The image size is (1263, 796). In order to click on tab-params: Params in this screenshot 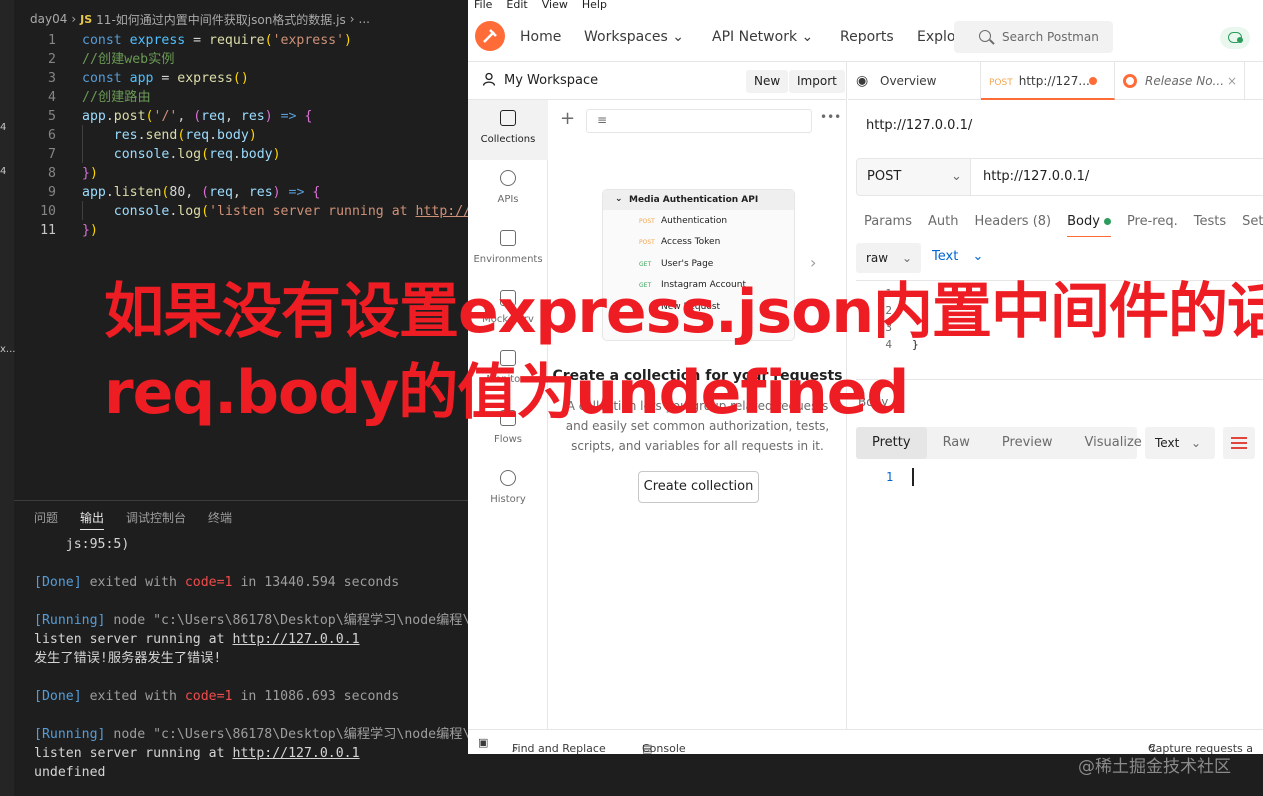, I will do `click(888, 225)`.